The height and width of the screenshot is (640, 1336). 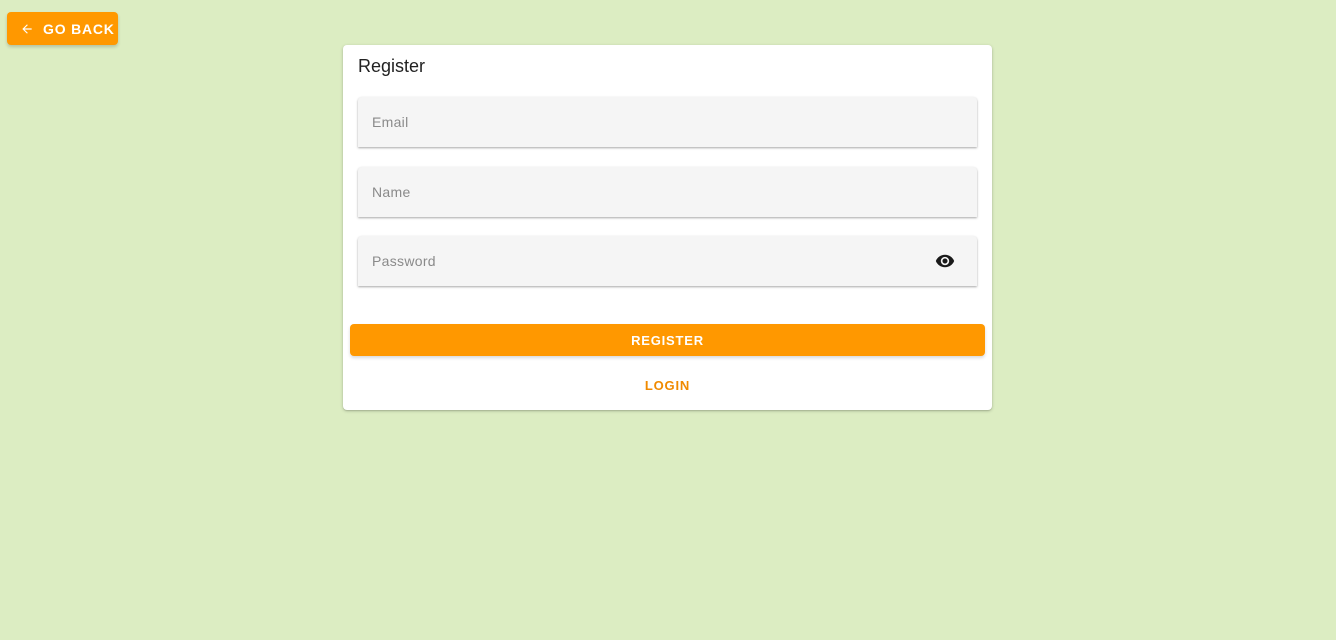 I want to click on go-back-button: GO BACK, so click(x=62, y=28).